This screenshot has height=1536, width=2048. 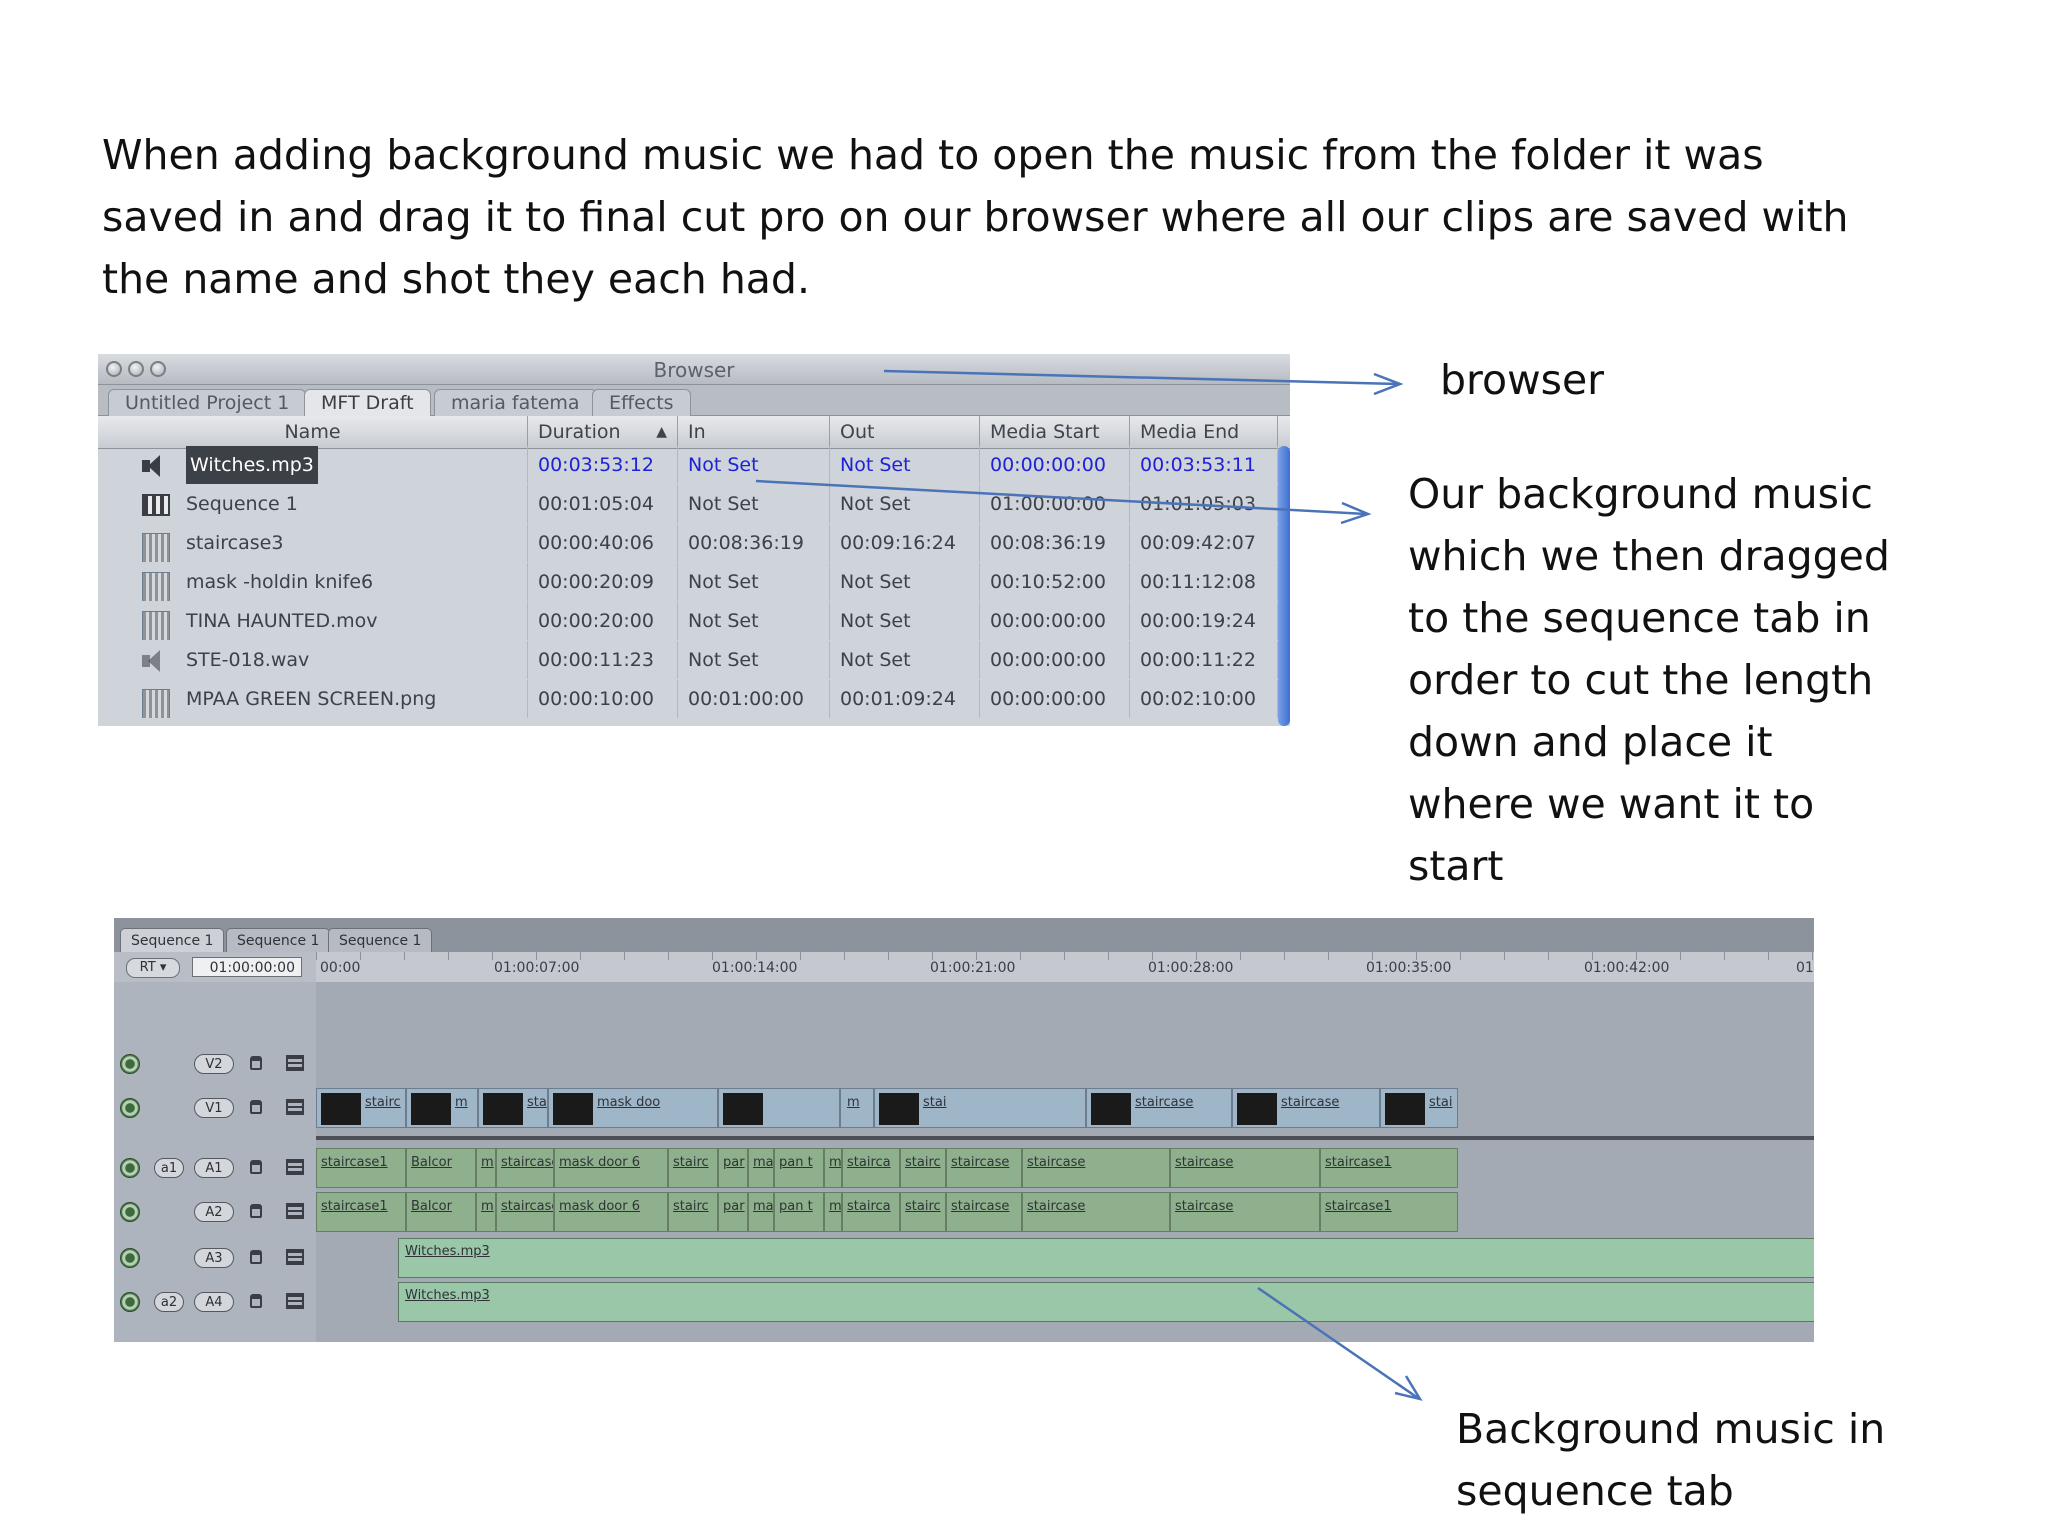 I want to click on tab-mft-draft: MFT Draft, so click(x=367, y=402).